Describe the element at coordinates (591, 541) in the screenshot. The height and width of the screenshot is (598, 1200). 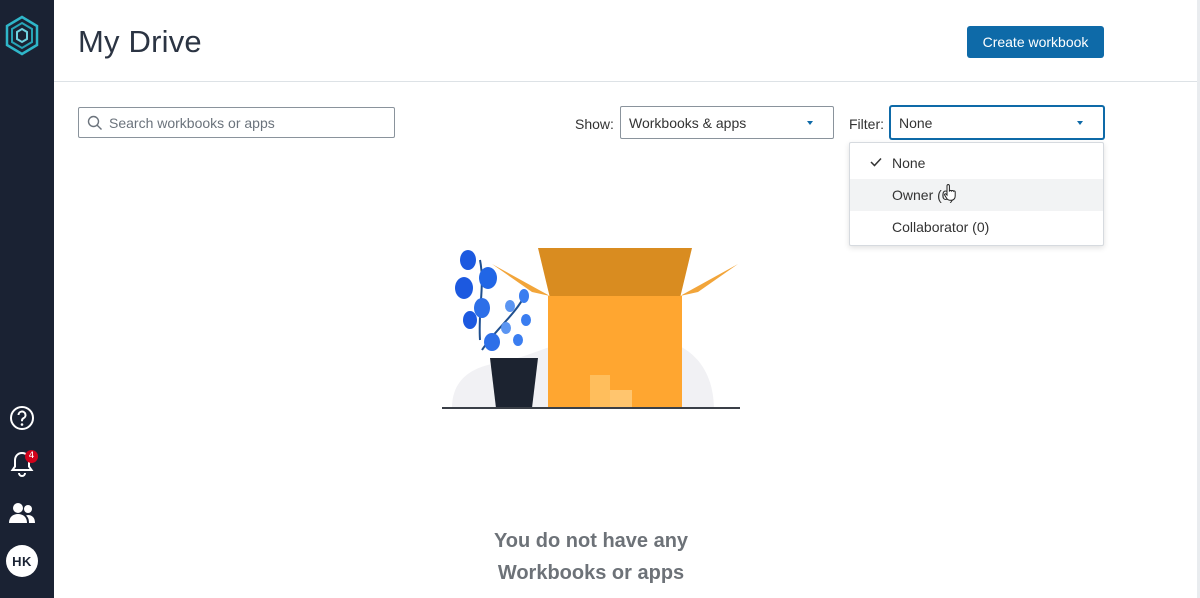
I see `empty-state-line-1: You do not have any` at that location.